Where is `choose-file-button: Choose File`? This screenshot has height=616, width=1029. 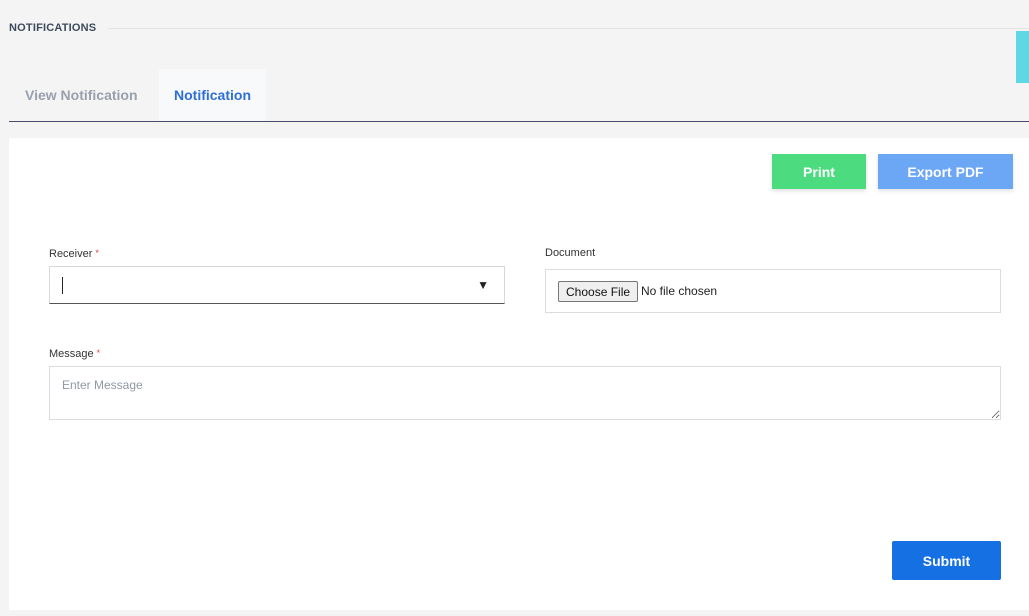
choose-file-button: Choose File is located at coordinates (598, 291).